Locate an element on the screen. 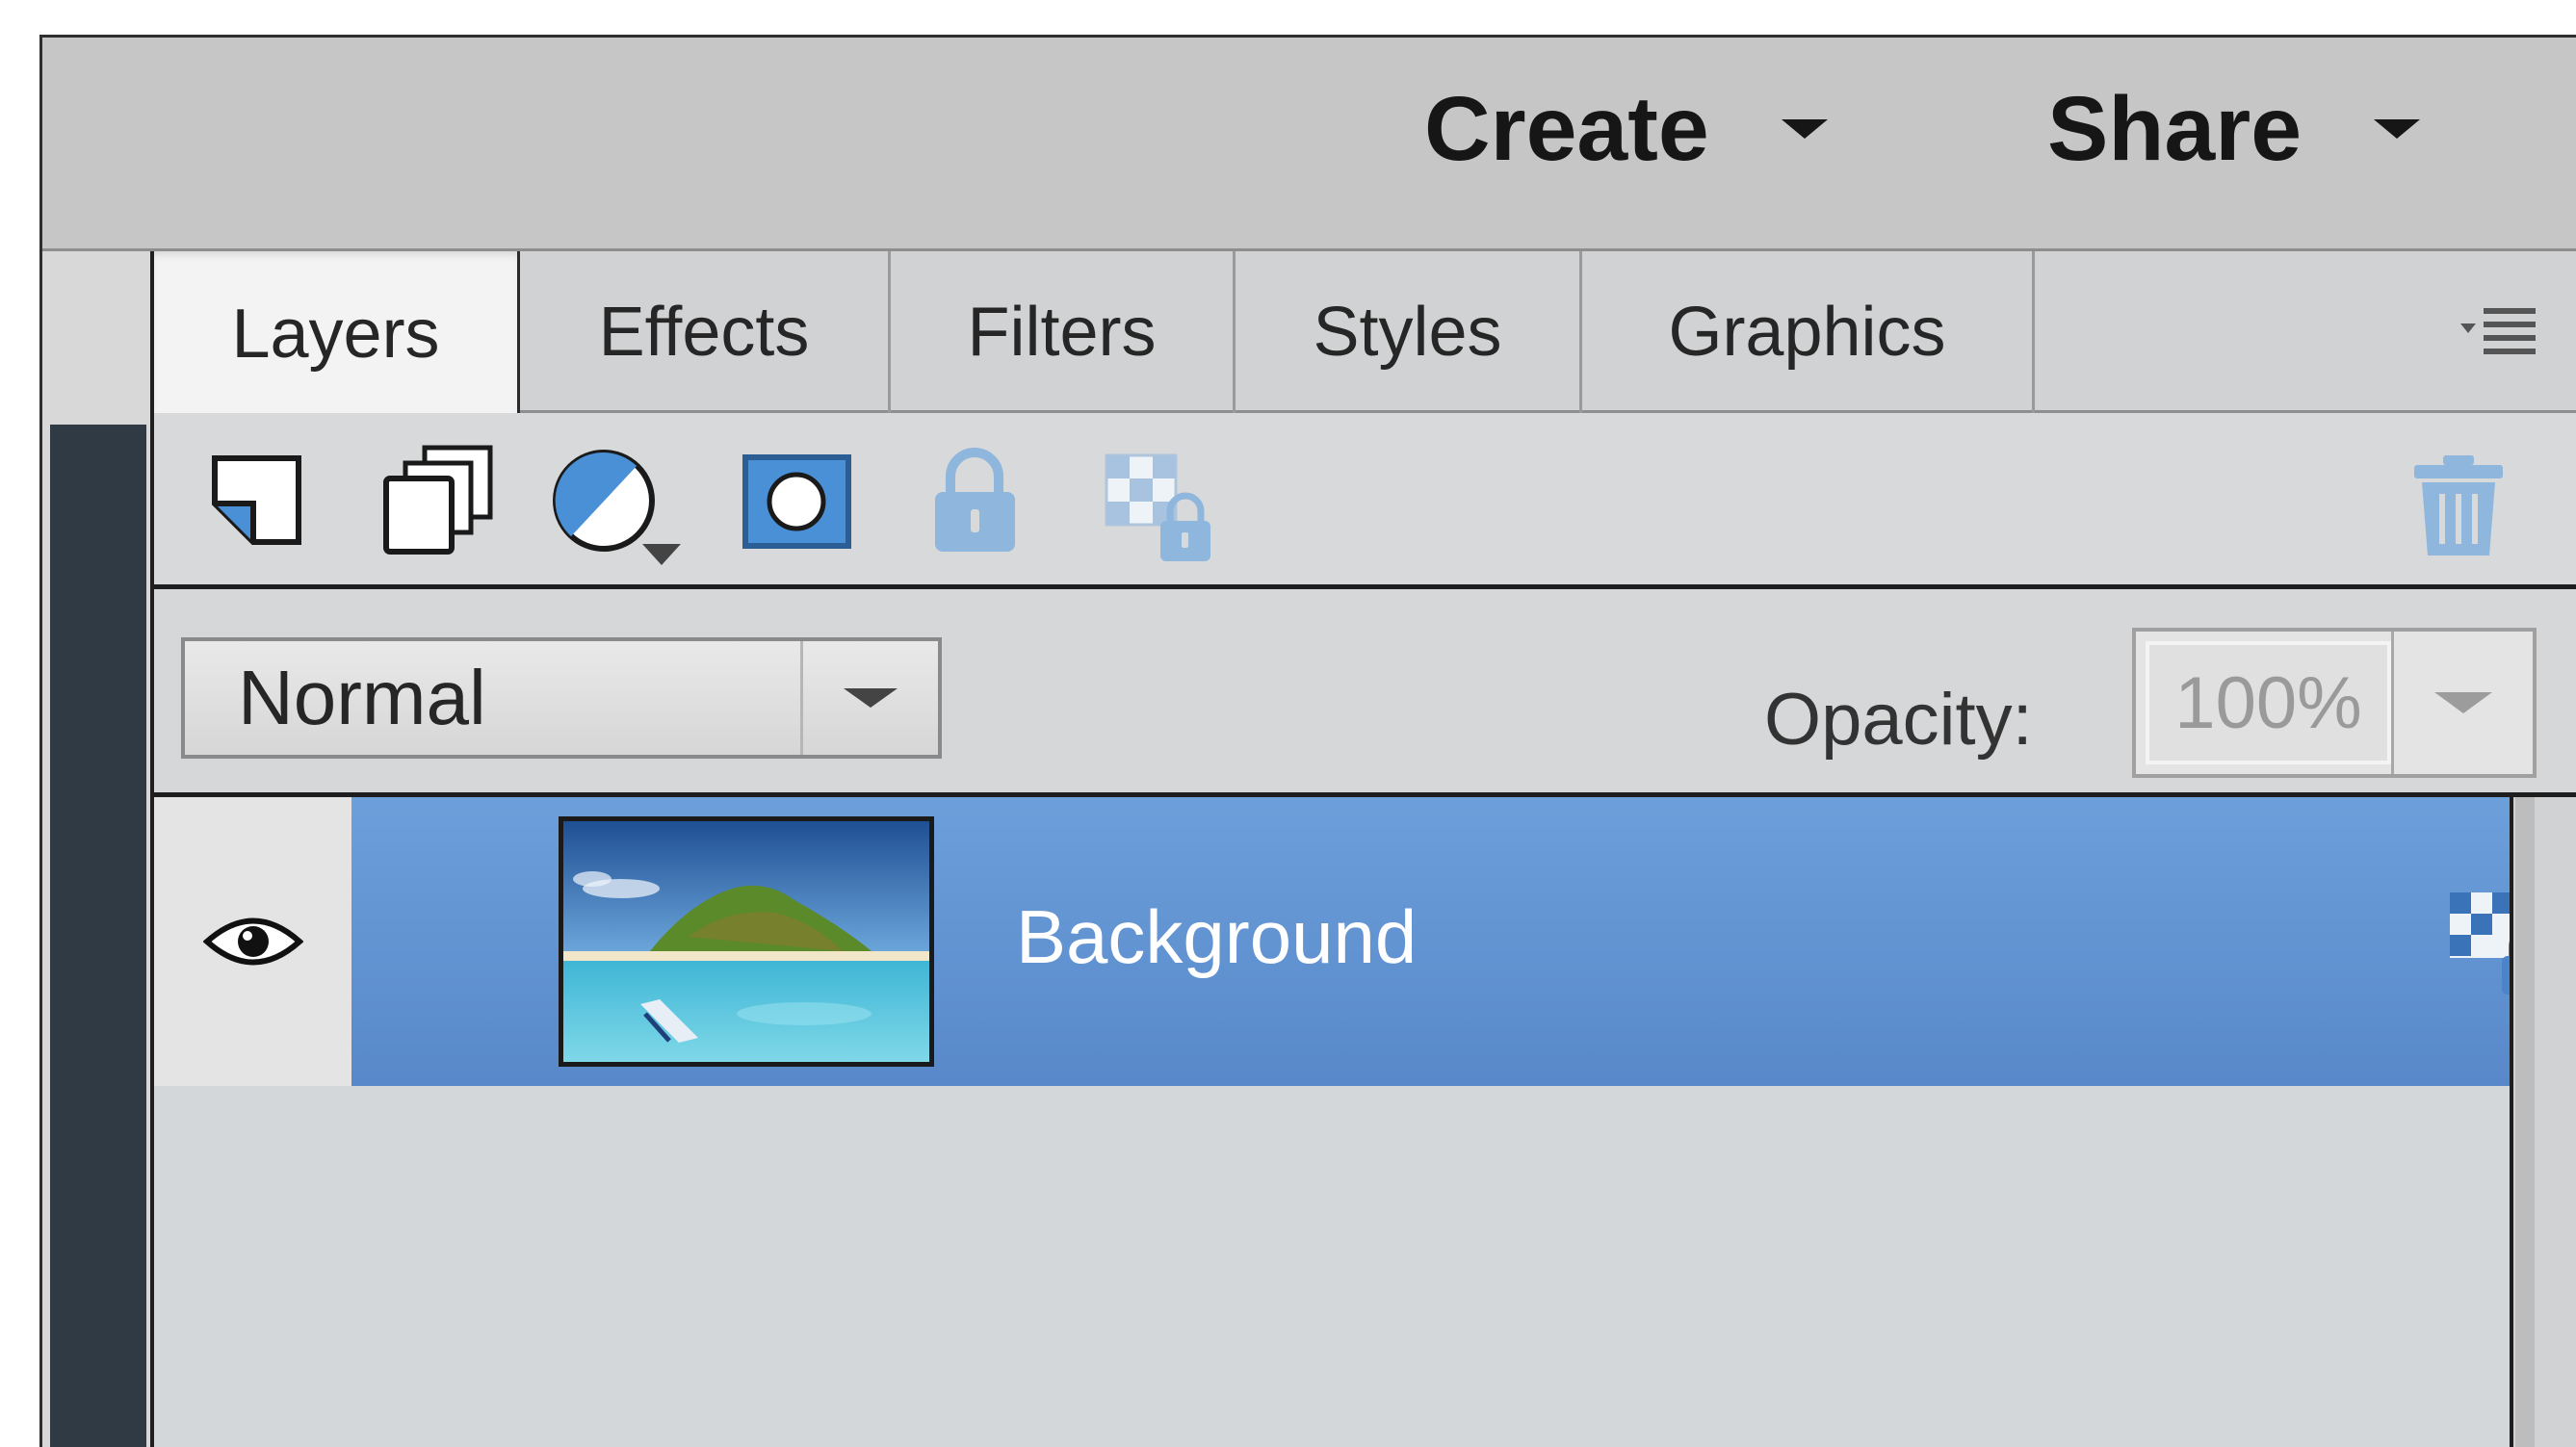 Image resolution: width=2576 pixels, height=1447 pixels. tab-label: Styles is located at coordinates (1407, 332).